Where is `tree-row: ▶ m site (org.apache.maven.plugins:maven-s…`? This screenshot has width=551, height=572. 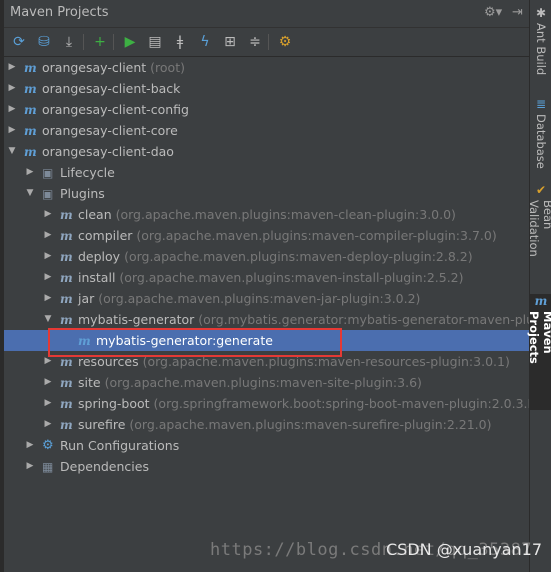 tree-row: ▶ m site (org.apache.maven.plugins:maven-s… is located at coordinates (266, 382).